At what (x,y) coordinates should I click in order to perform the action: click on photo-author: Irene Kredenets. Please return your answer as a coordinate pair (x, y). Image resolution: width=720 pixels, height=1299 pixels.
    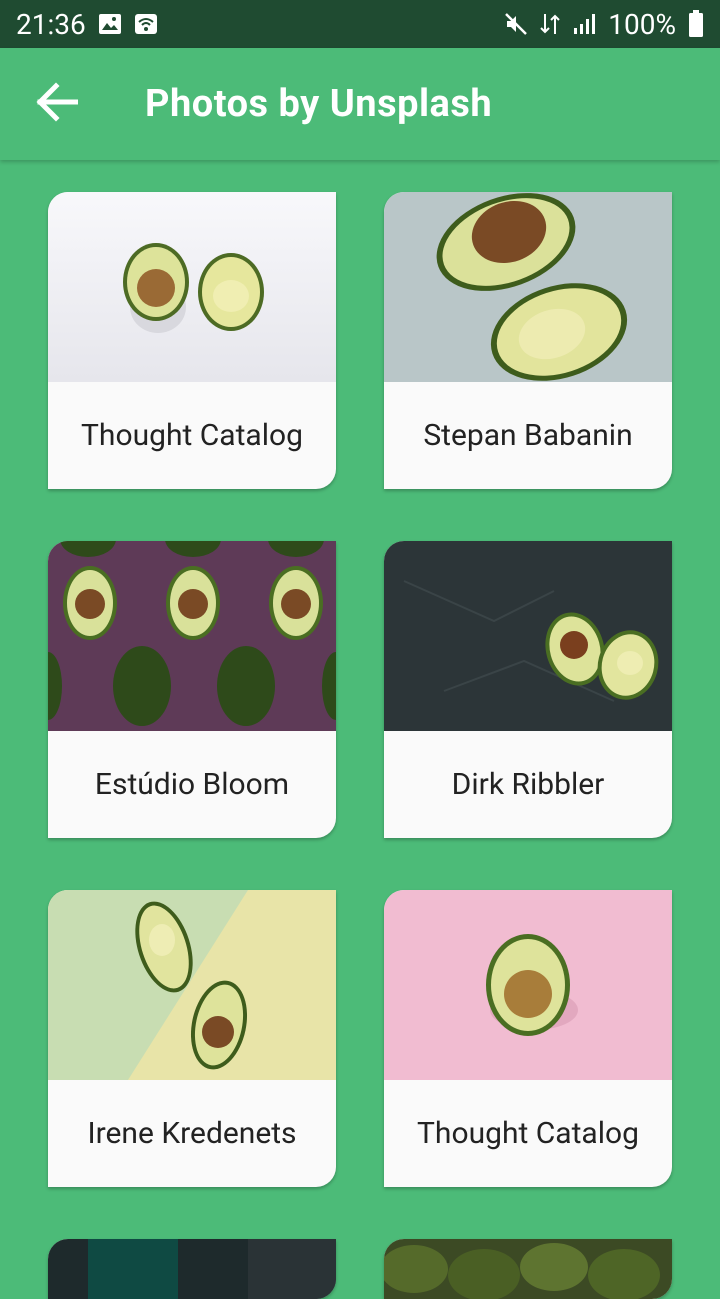
    Looking at the image, I should click on (192, 1133).